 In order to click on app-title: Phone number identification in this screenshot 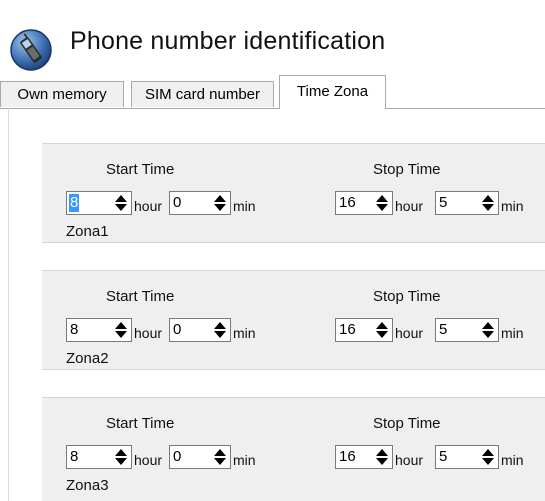, I will do `click(228, 41)`.